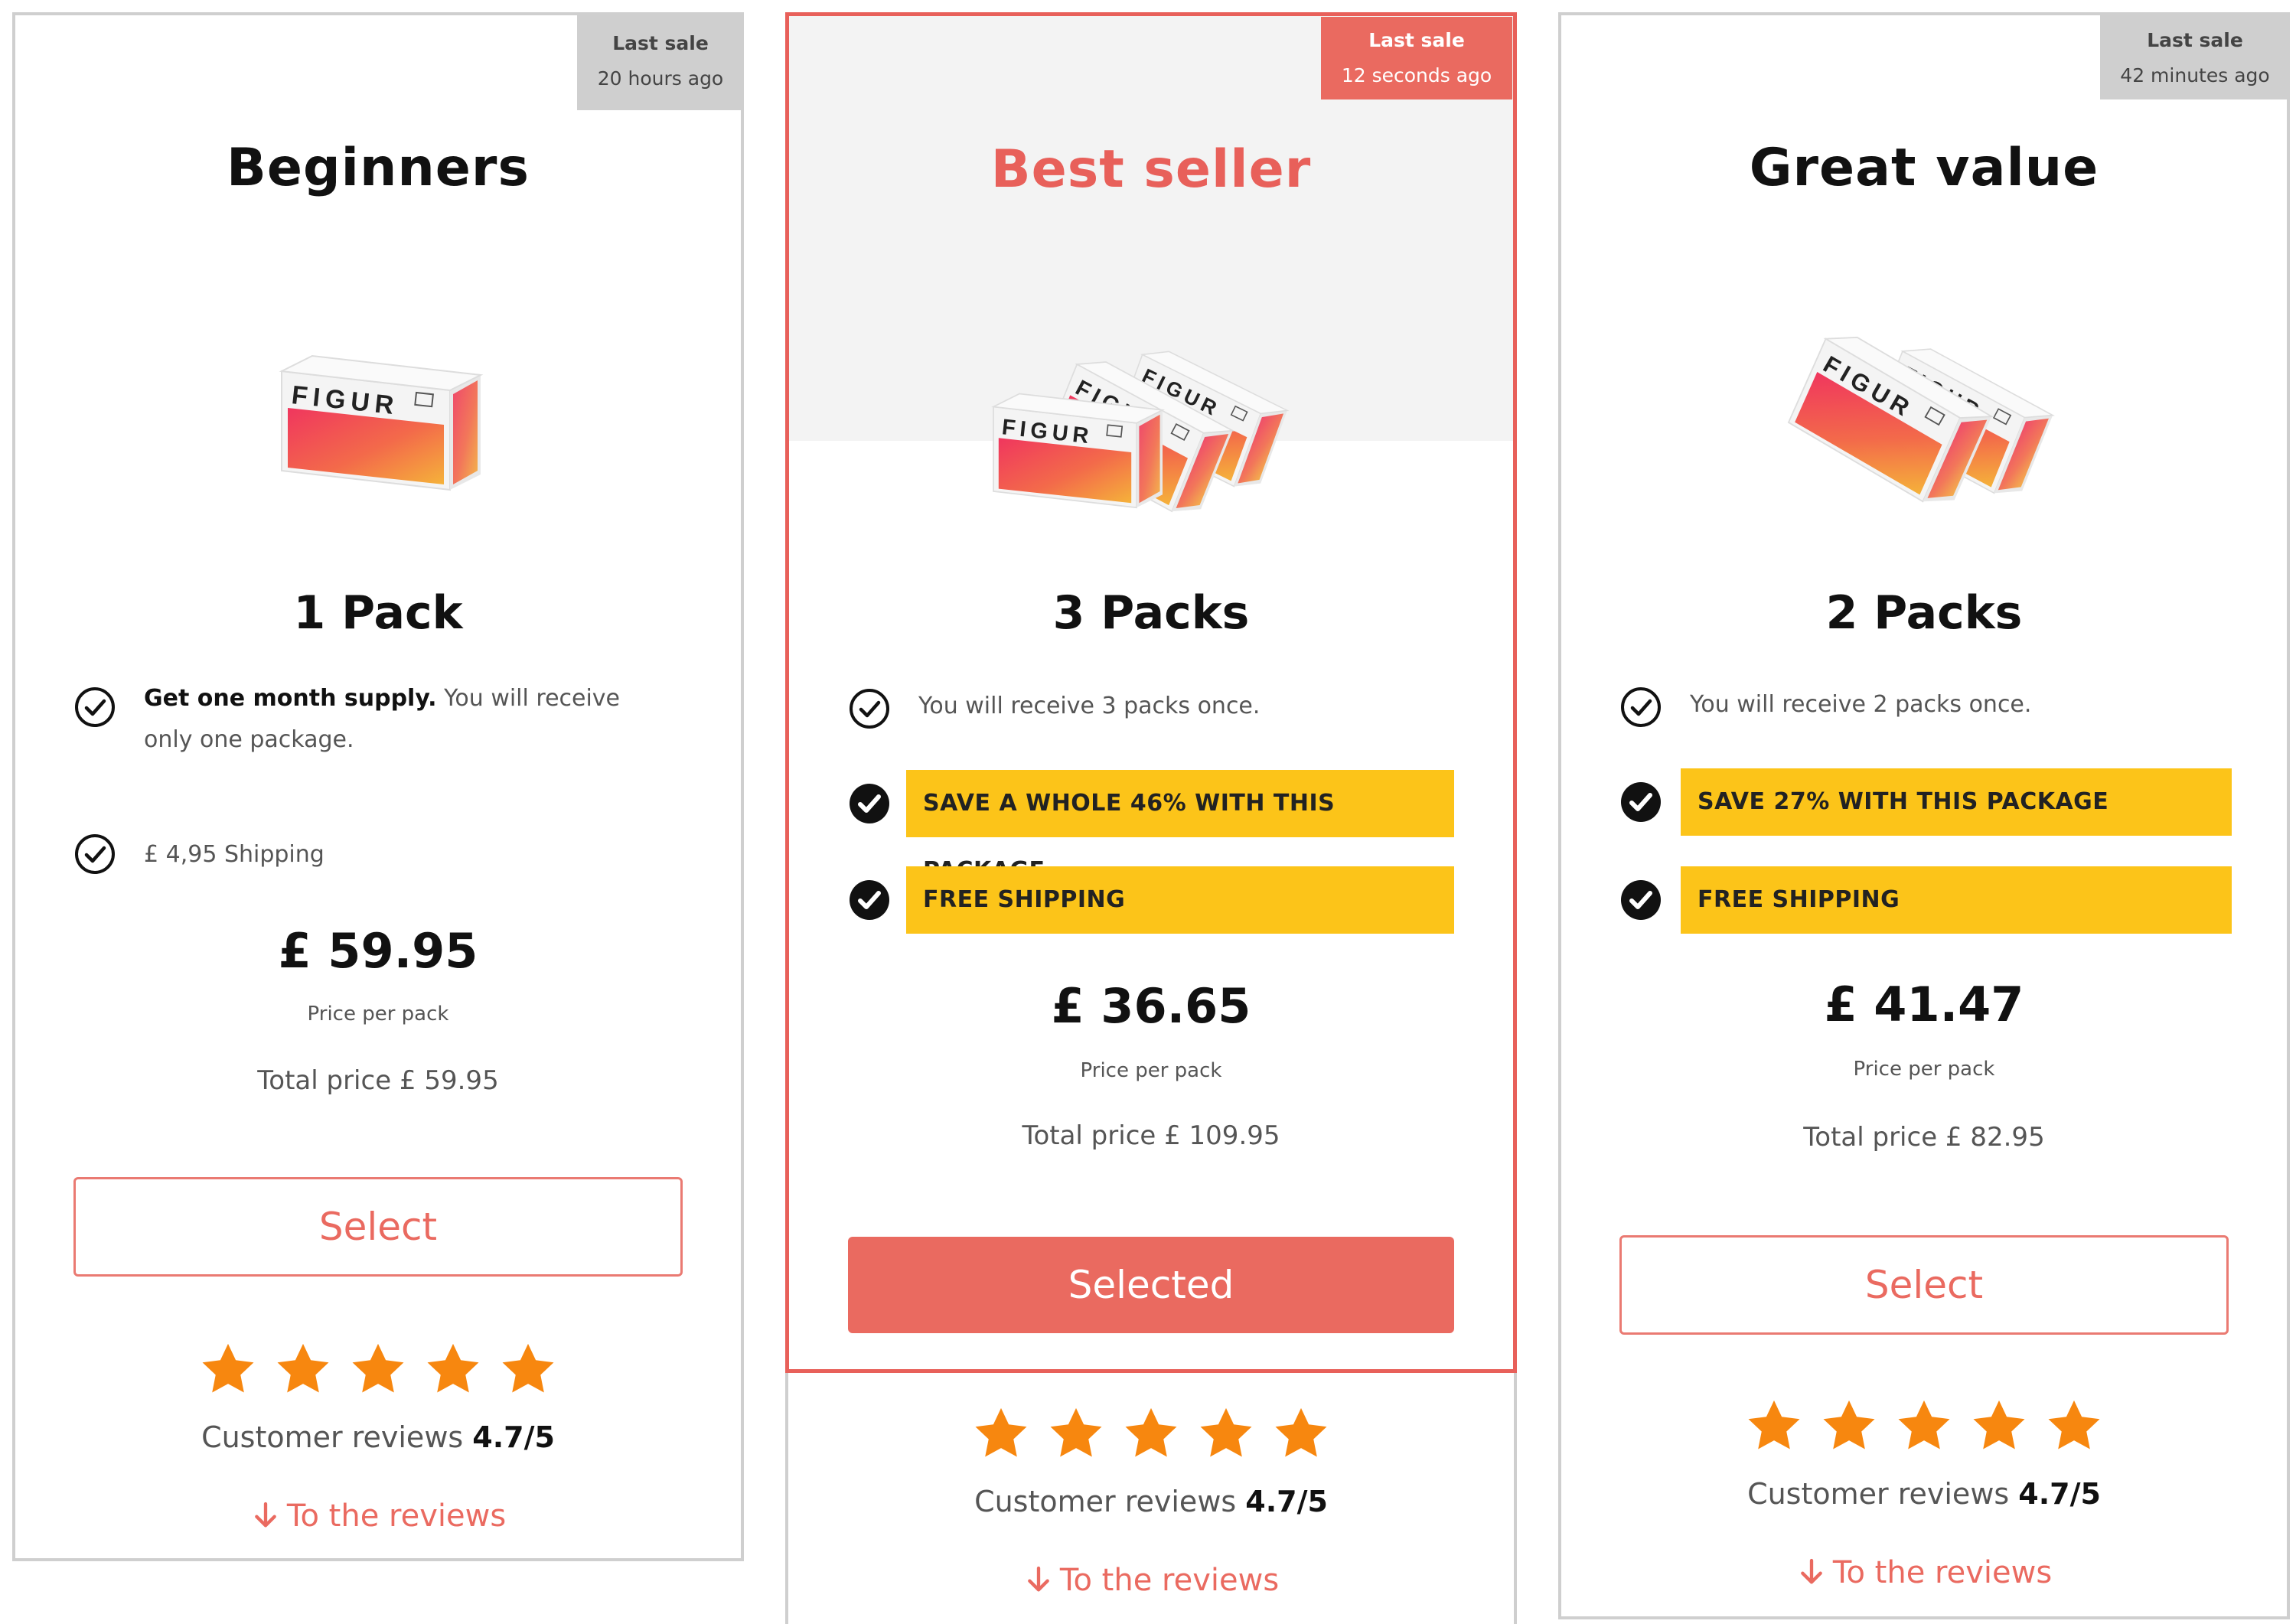 The height and width of the screenshot is (1624, 2296). Describe the element at coordinates (378, 951) in the screenshot. I see `price: £ 59.95` at that location.